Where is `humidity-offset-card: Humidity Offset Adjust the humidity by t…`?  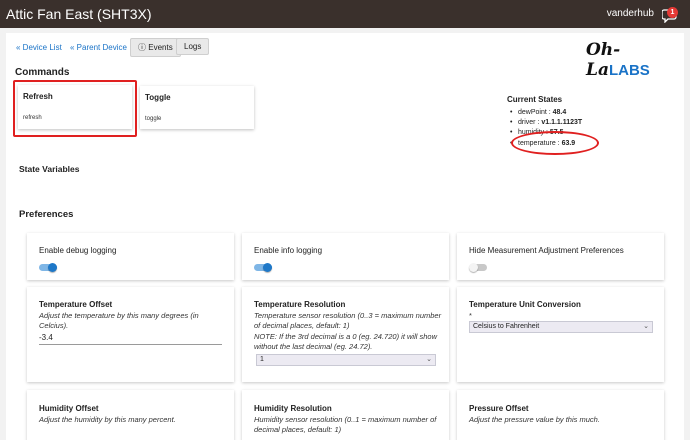 humidity-offset-card: Humidity Offset Adjust the humidity by t… is located at coordinates (130, 415).